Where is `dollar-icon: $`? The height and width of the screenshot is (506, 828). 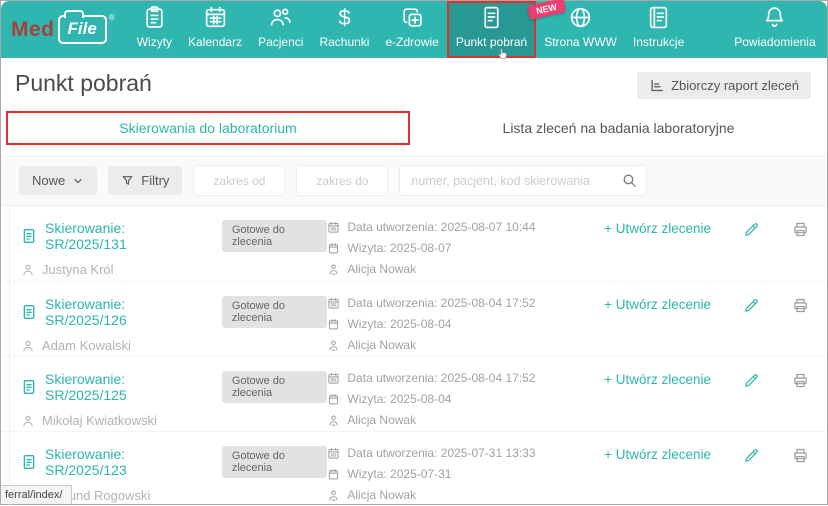
dollar-icon: $ is located at coordinates (344, 17).